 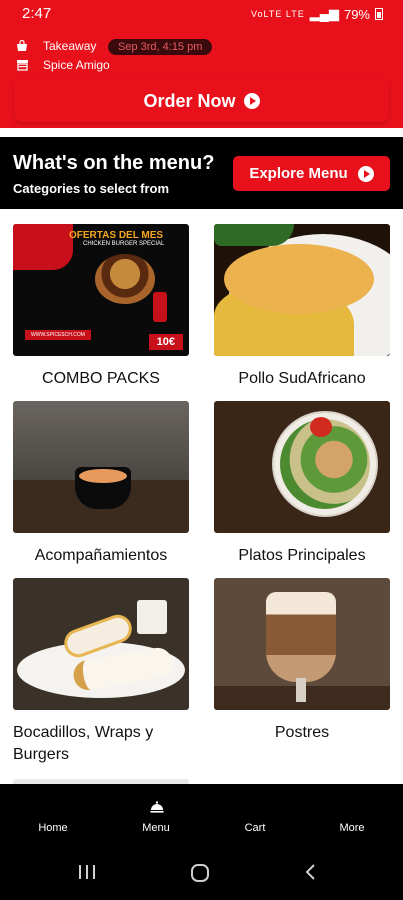 What do you see at coordinates (379, 14) in the screenshot?
I see `battery-icon` at bounding box center [379, 14].